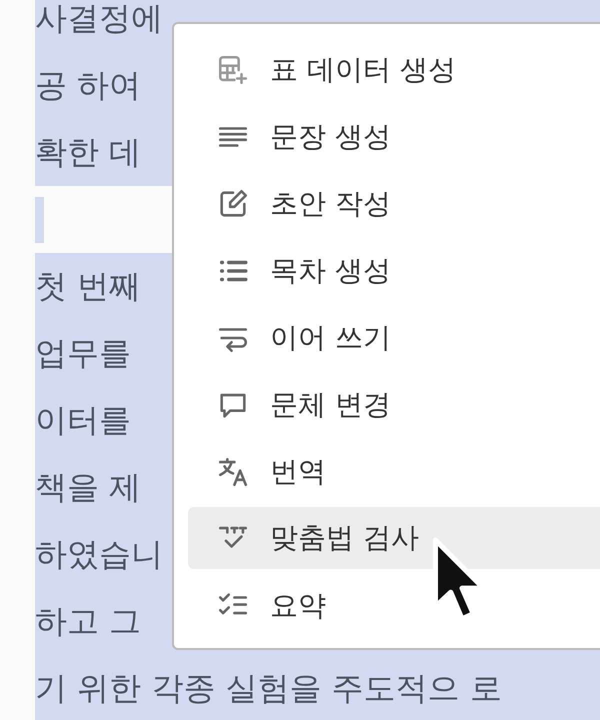 The image size is (600, 720). I want to click on menu-item: 맞춤법 검사, so click(394, 538).